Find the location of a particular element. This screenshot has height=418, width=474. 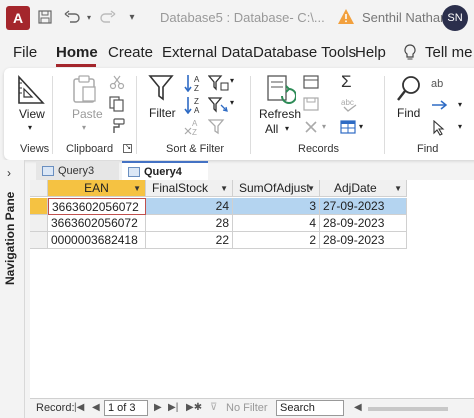

paste-dropdown-icon: ▾ is located at coordinates (84, 127).